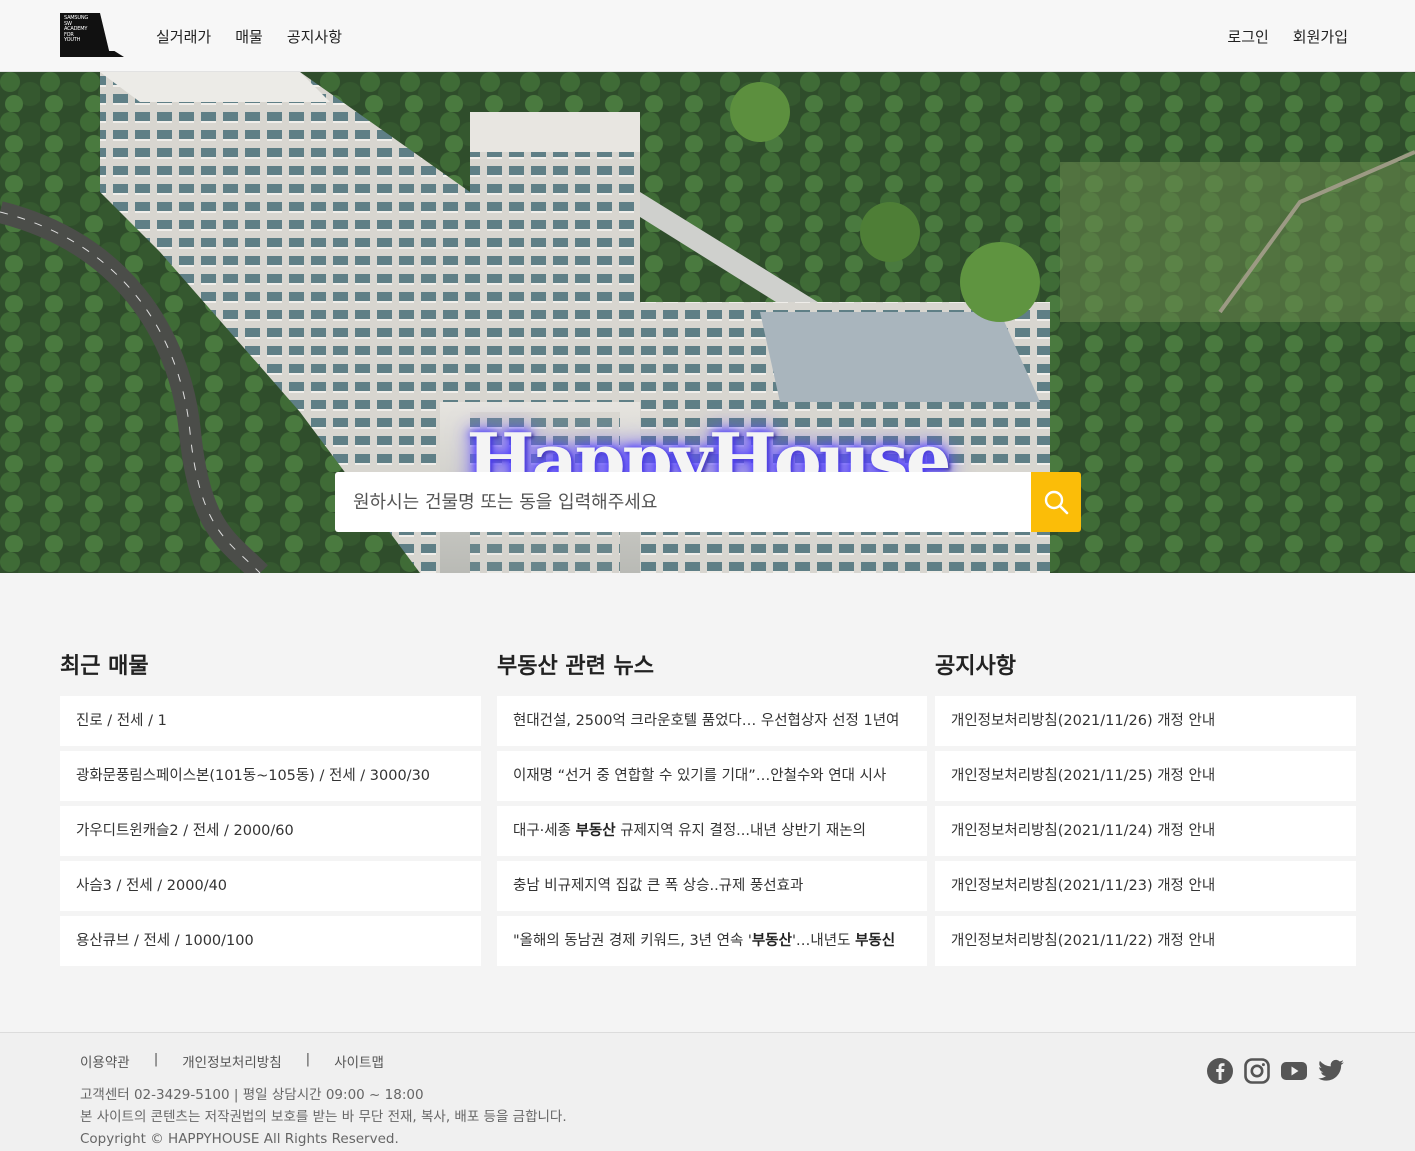 This screenshot has width=1415, height=1151. Describe the element at coordinates (975, 666) in the screenshot. I see `section-title: 공지사항` at that location.